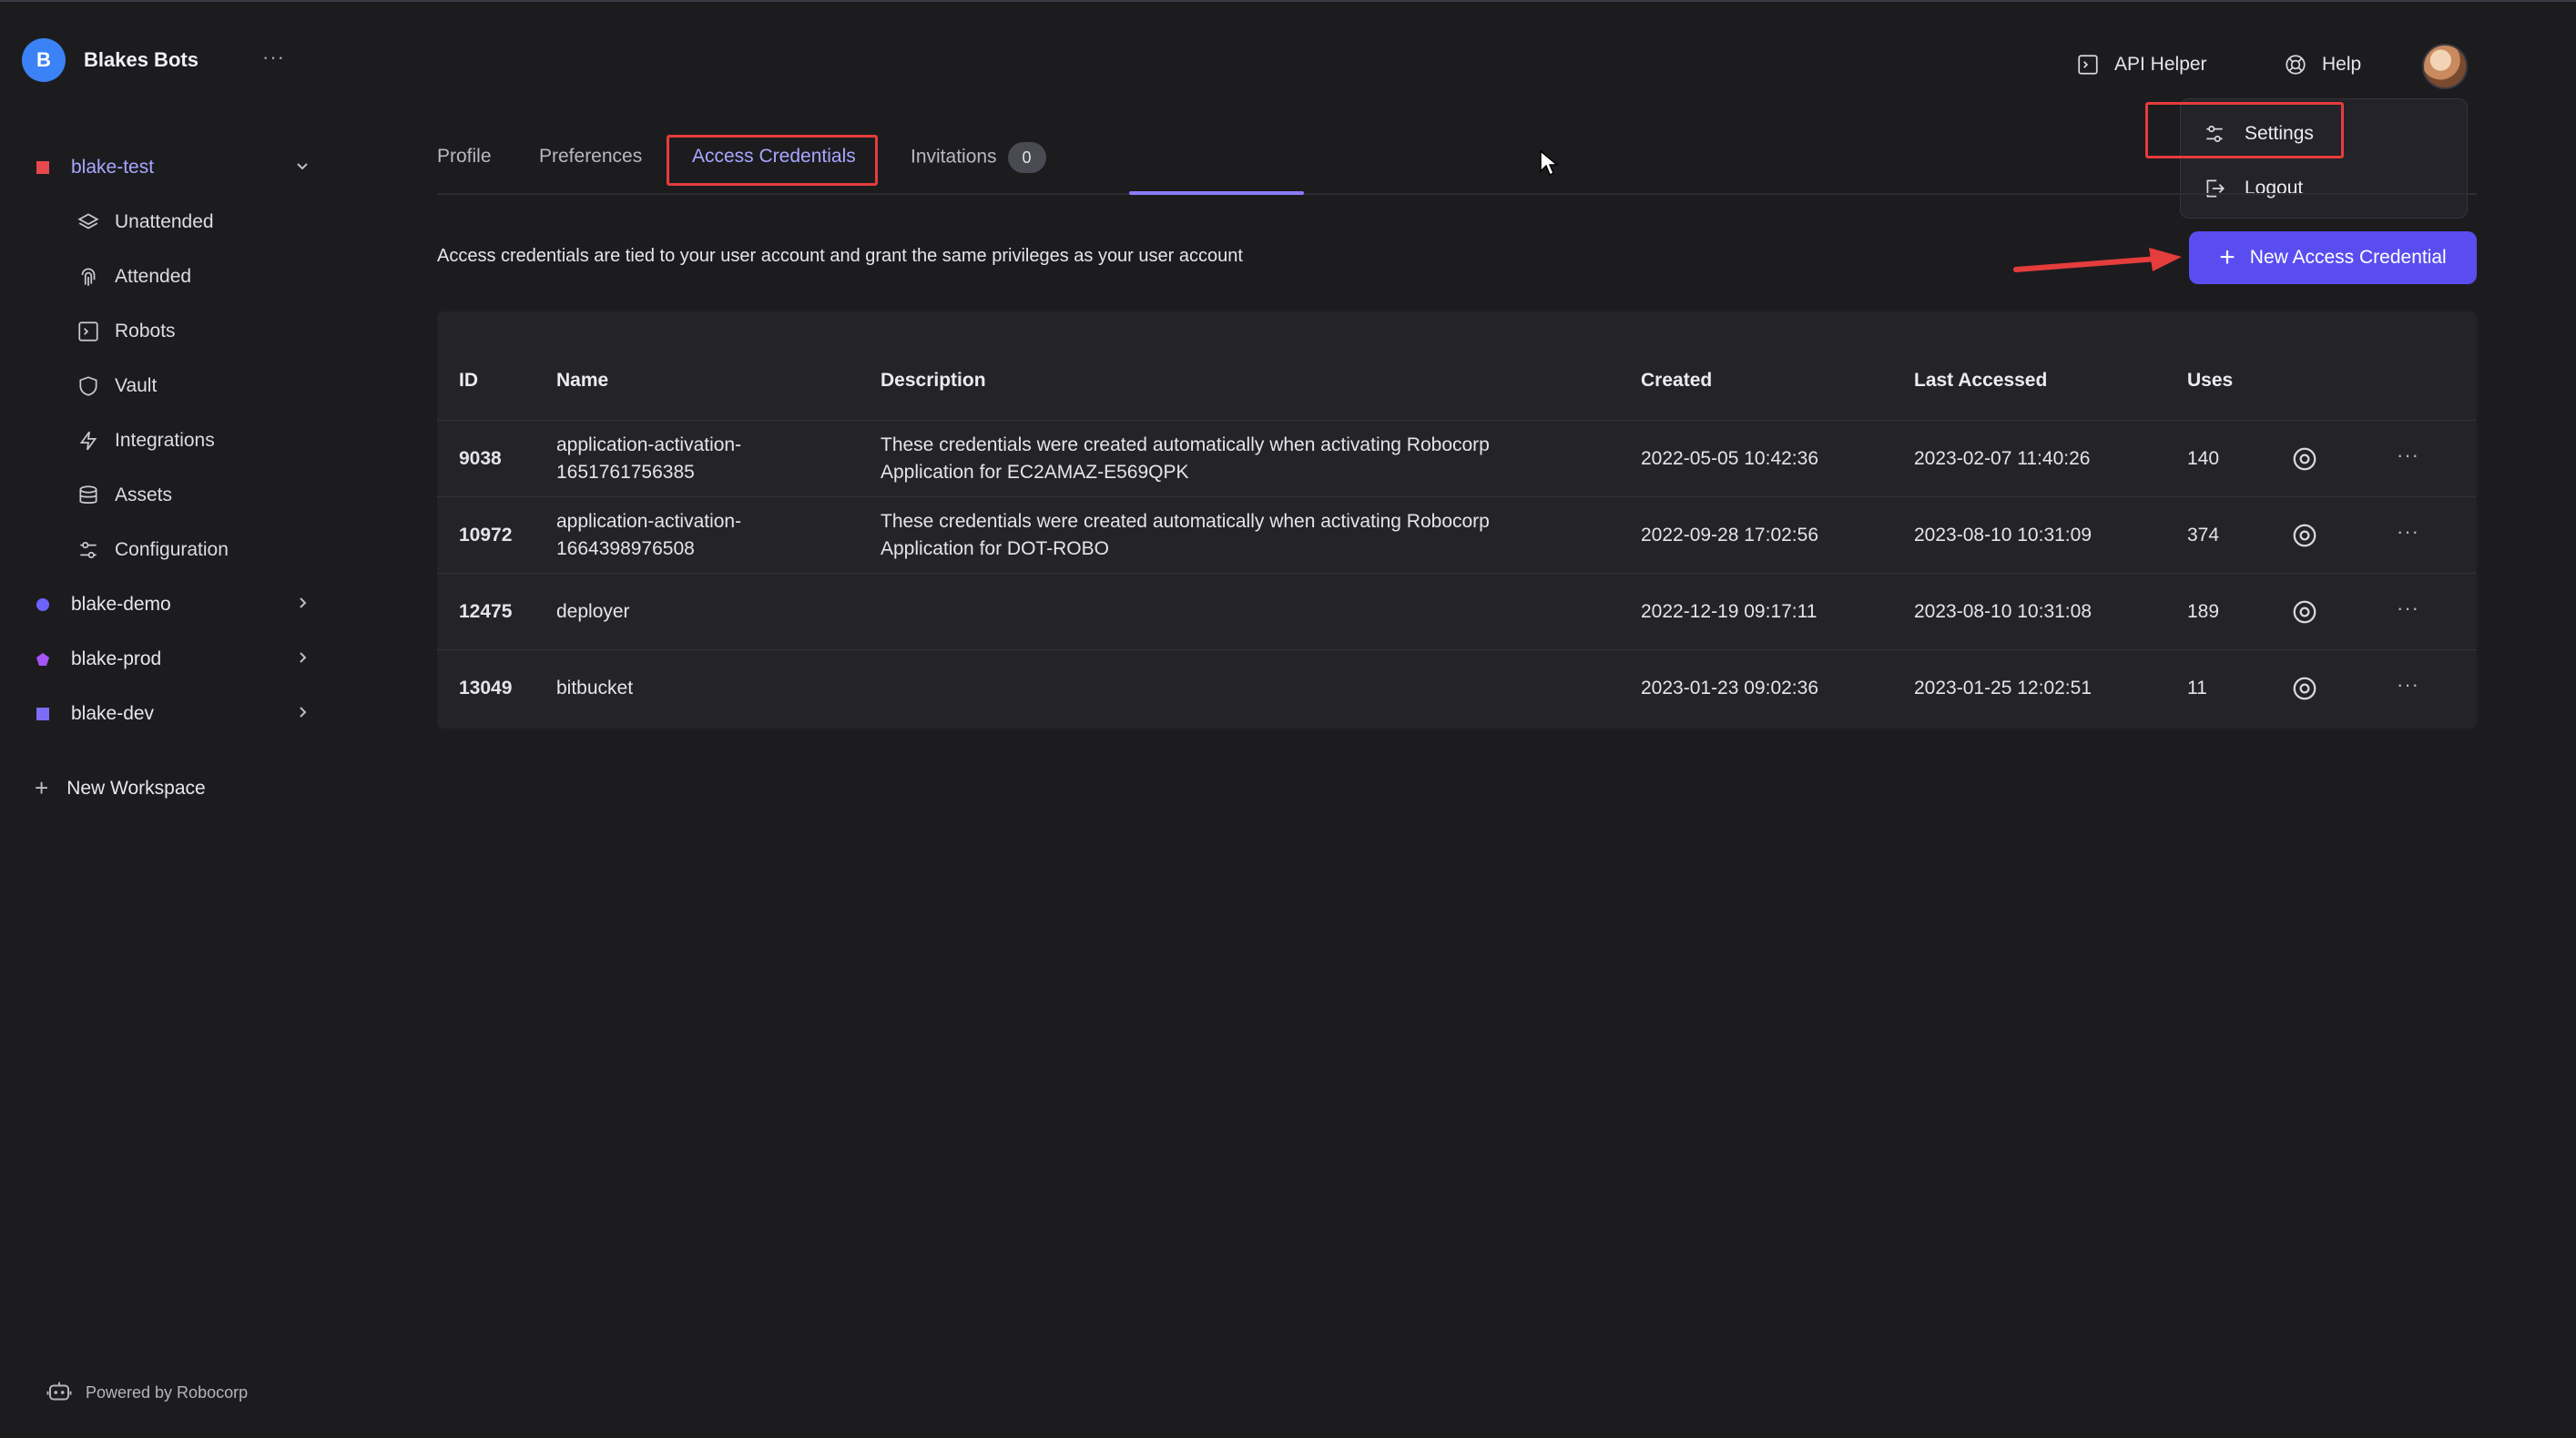  Describe the element at coordinates (2203, 535) in the screenshot. I see `cell-uses: 374` at that location.